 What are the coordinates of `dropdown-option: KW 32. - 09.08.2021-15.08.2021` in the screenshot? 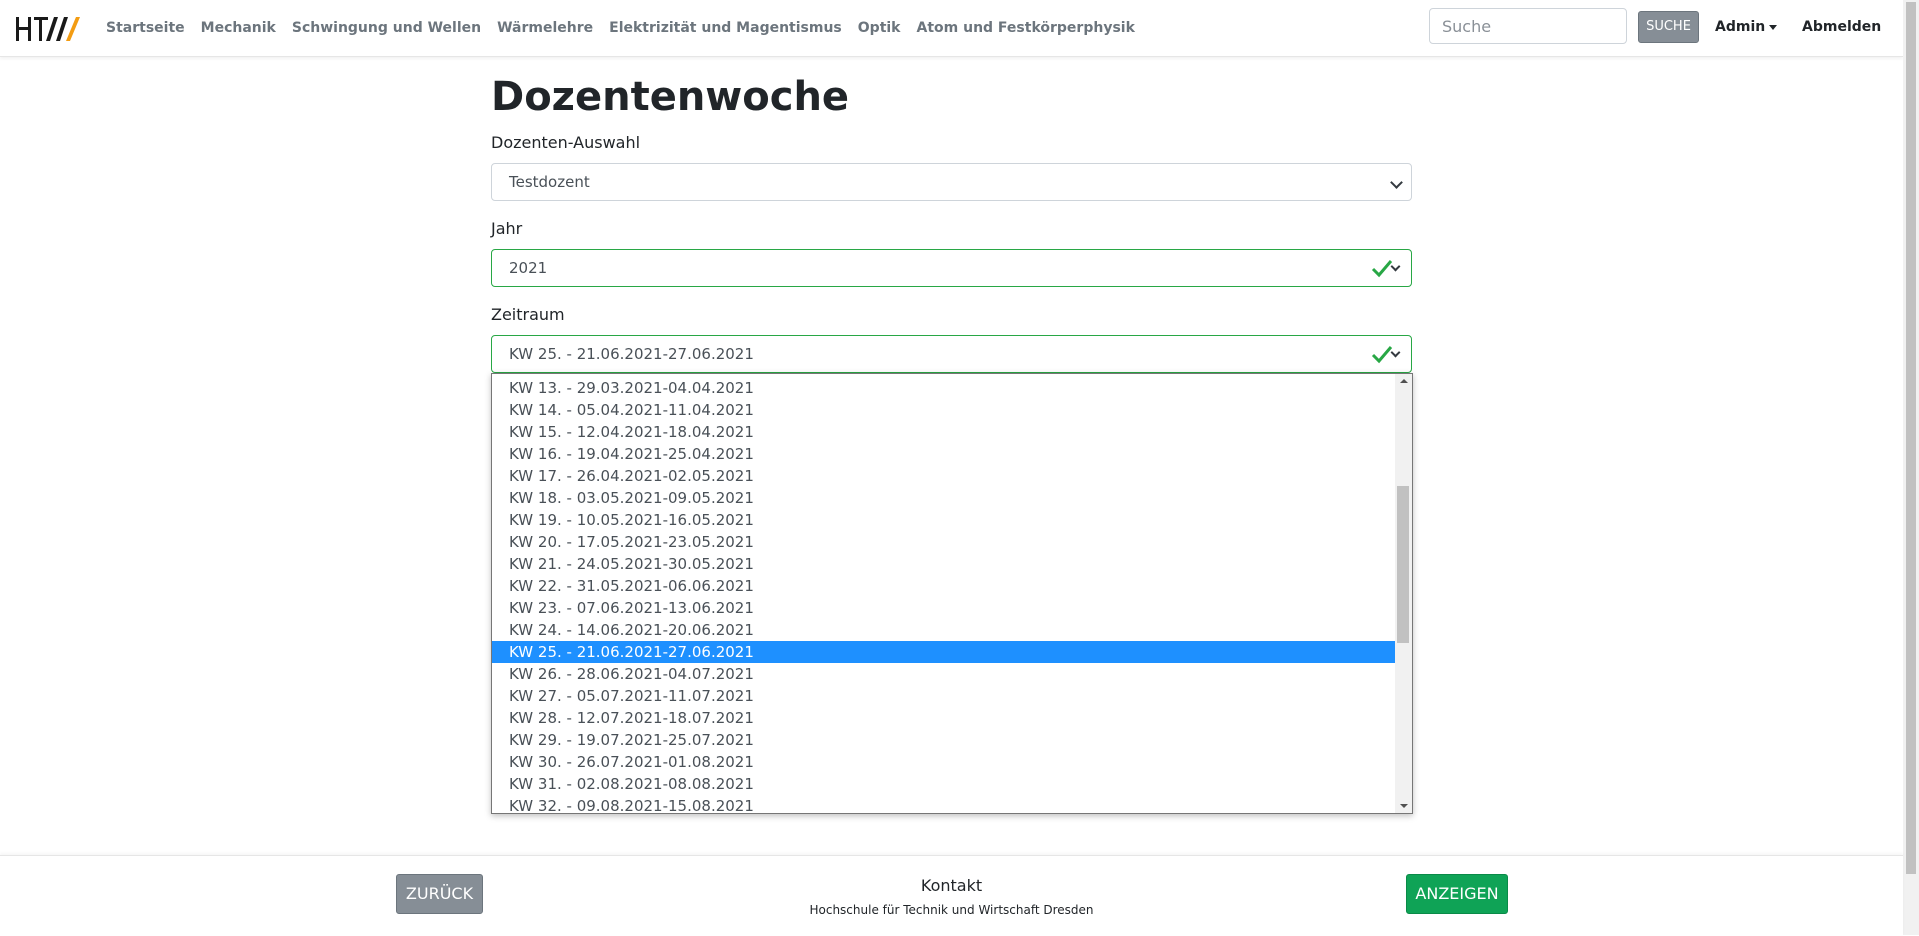 It's located at (943, 804).